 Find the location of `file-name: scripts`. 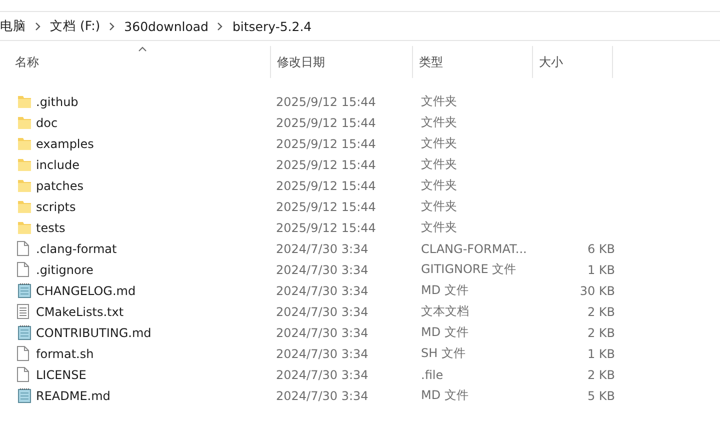

file-name: scripts is located at coordinates (56, 207).